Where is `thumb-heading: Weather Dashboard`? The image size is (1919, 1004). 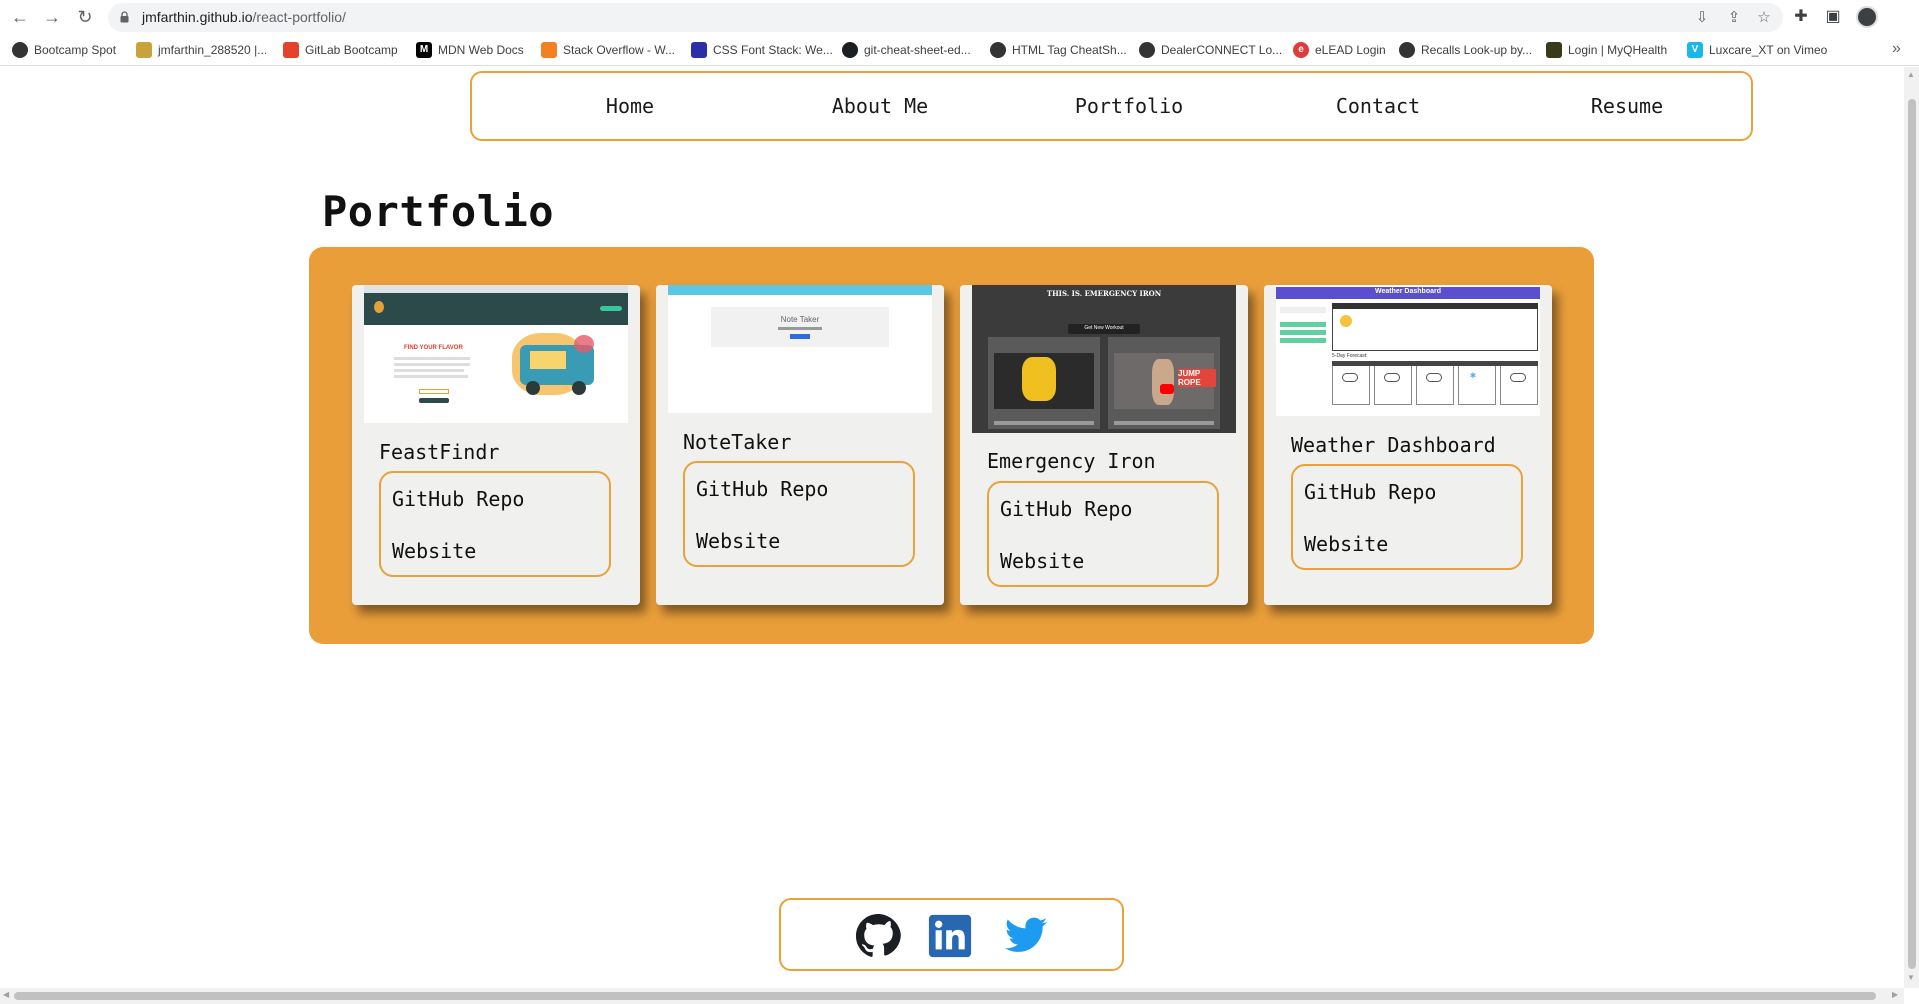 thumb-heading: Weather Dashboard is located at coordinates (1408, 291).